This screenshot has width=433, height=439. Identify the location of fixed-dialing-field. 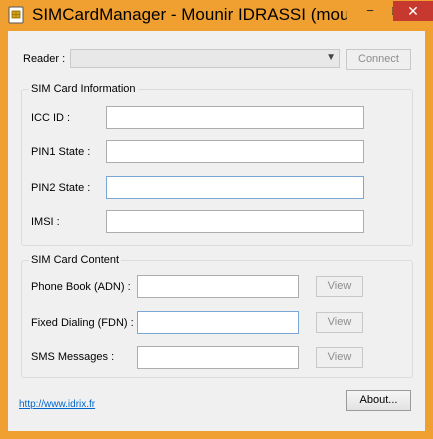
(218, 322).